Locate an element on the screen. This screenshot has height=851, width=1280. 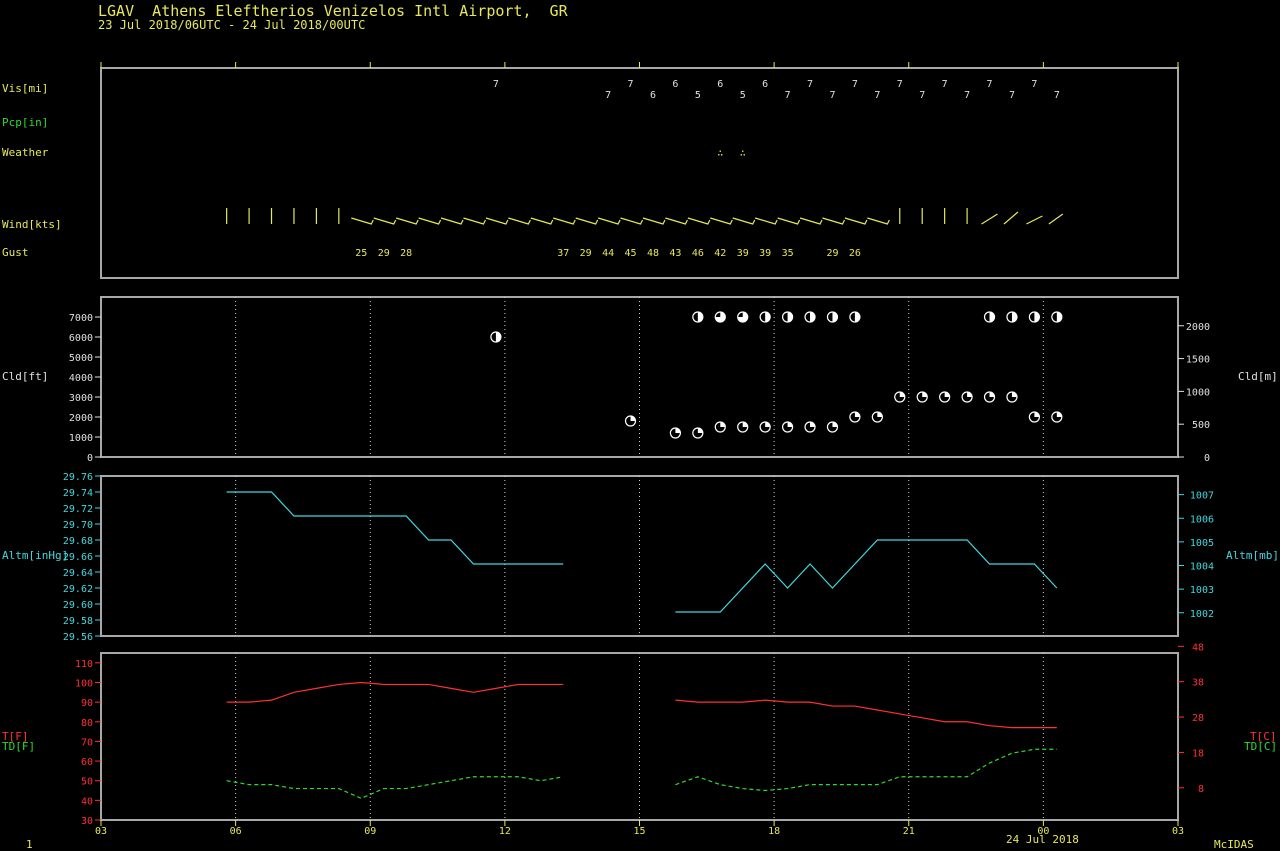
altimeter-ytick-label: 29.70 is located at coordinates (78, 525).